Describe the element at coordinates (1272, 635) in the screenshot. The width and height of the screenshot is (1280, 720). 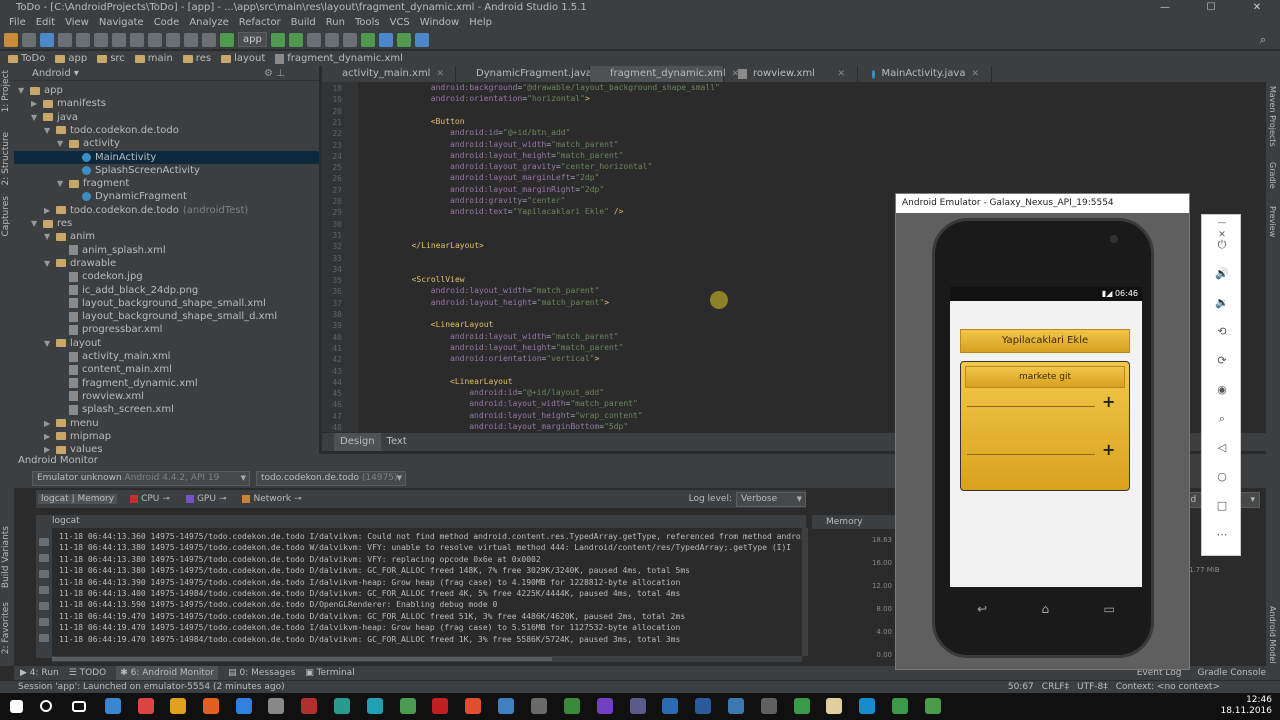
I see `android-model-tool-tab: Android Model` at that location.